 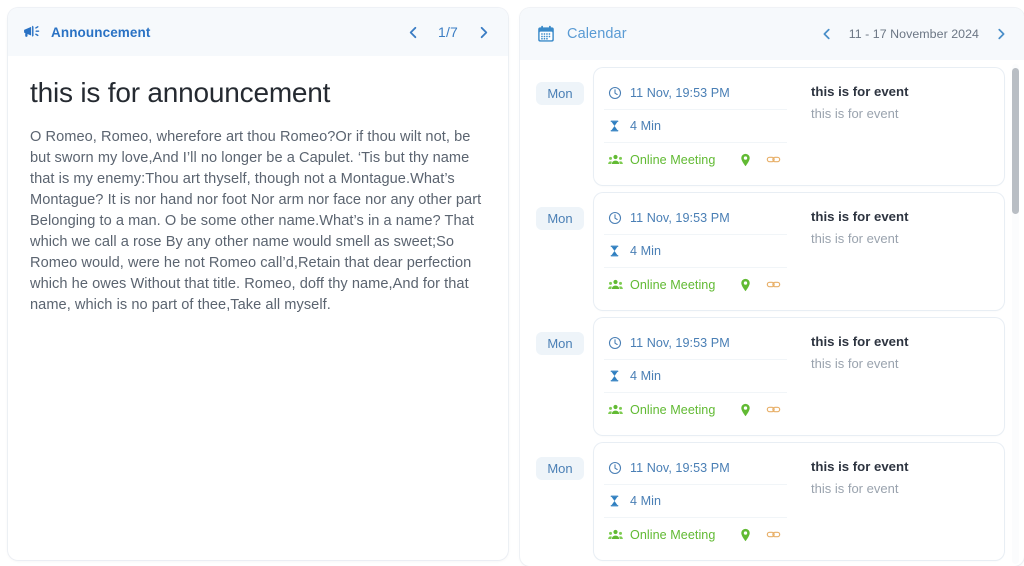 I want to click on calendar-pager: 11 - 17 November 2024, so click(x=914, y=34).